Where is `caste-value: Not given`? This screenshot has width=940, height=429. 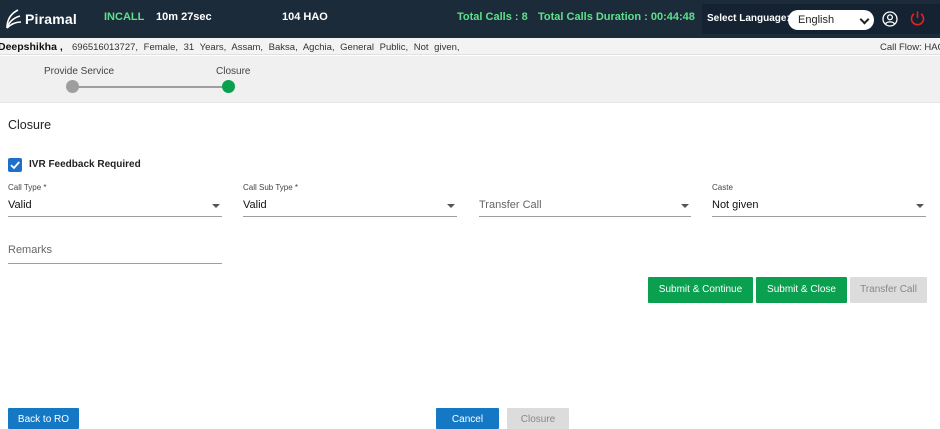
caste-value: Not given is located at coordinates (735, 205).